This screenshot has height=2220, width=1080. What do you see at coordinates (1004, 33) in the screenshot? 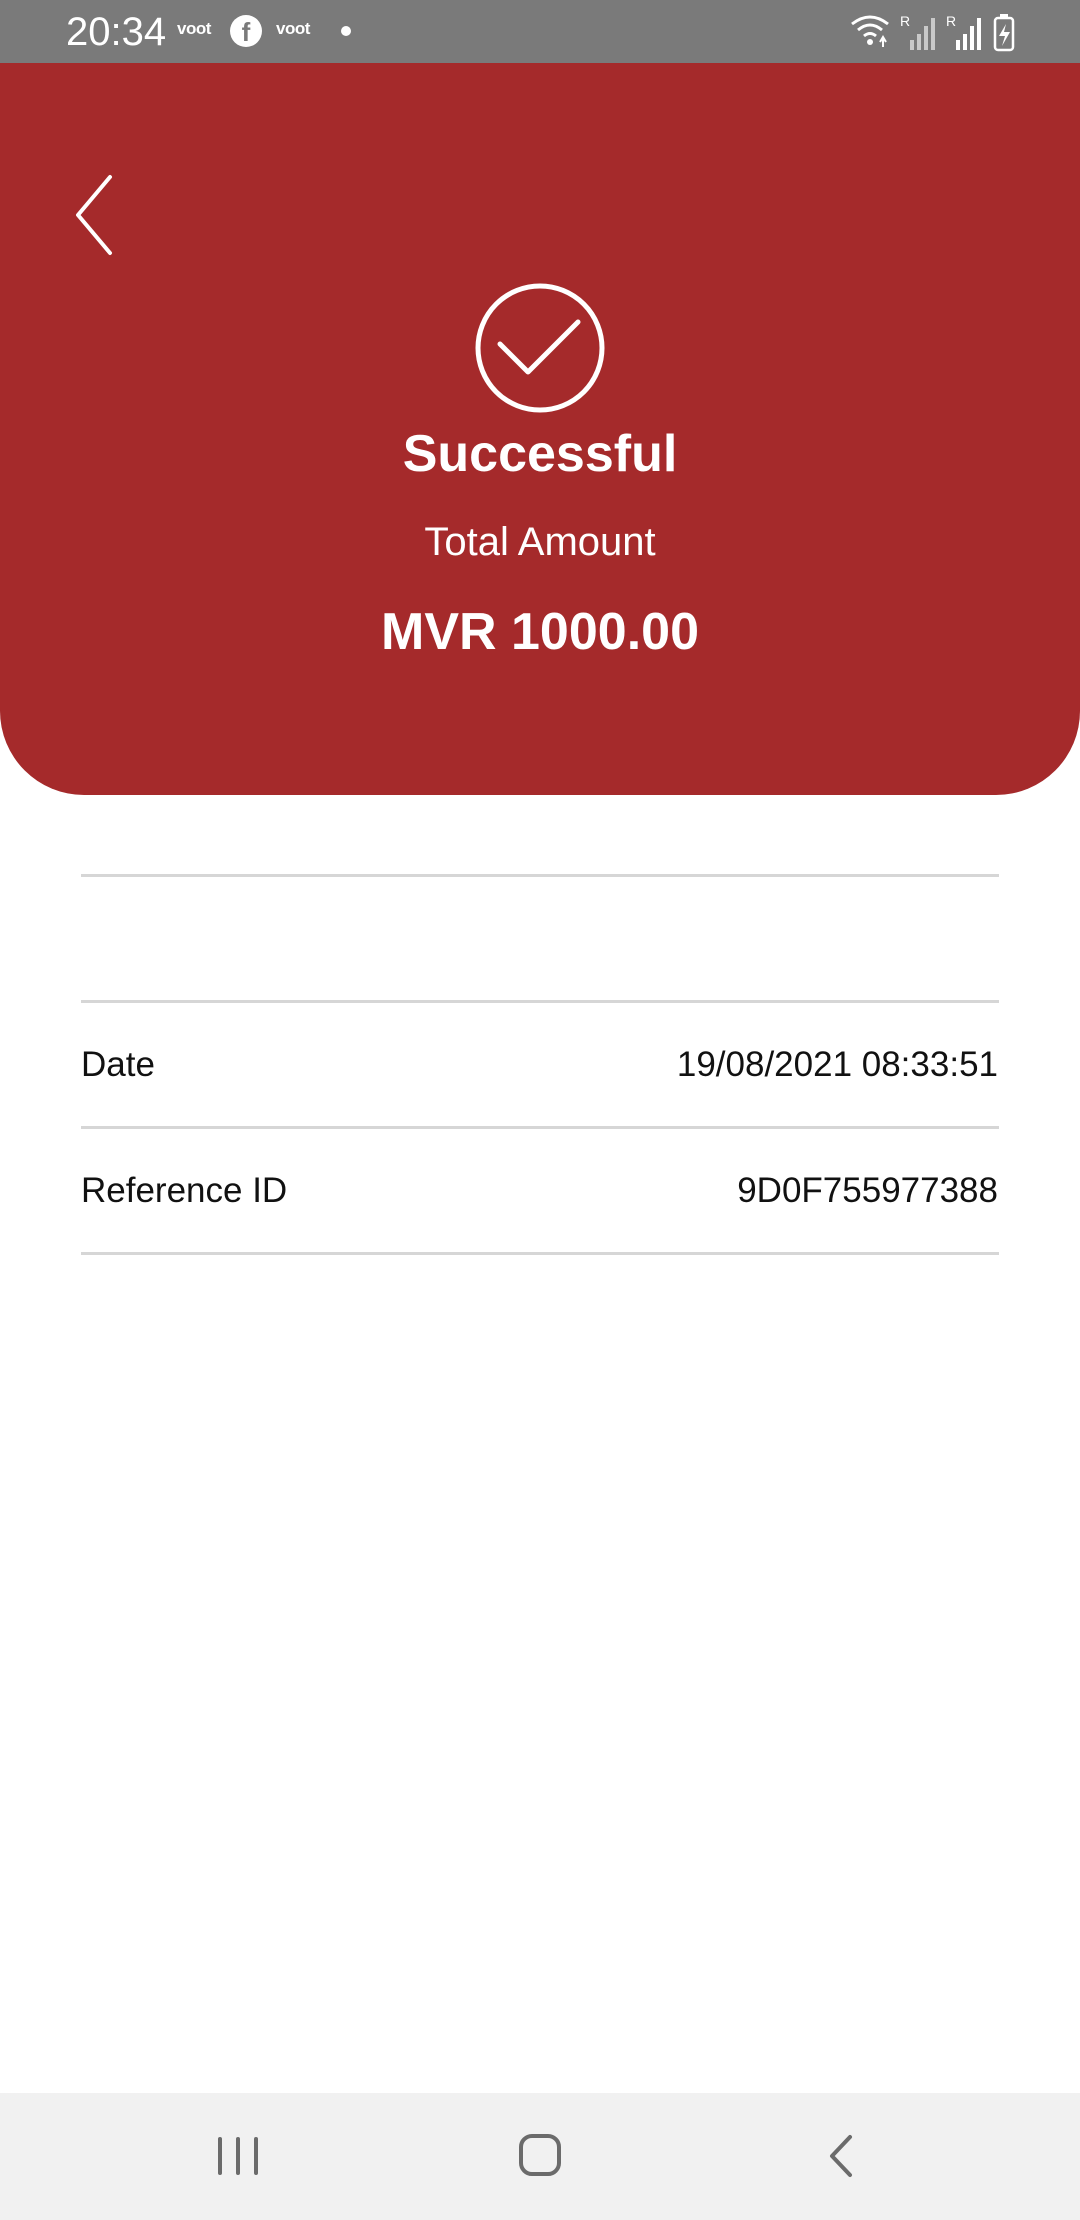
I see `battery-charging-icon` at bounding box center [1004, 33].